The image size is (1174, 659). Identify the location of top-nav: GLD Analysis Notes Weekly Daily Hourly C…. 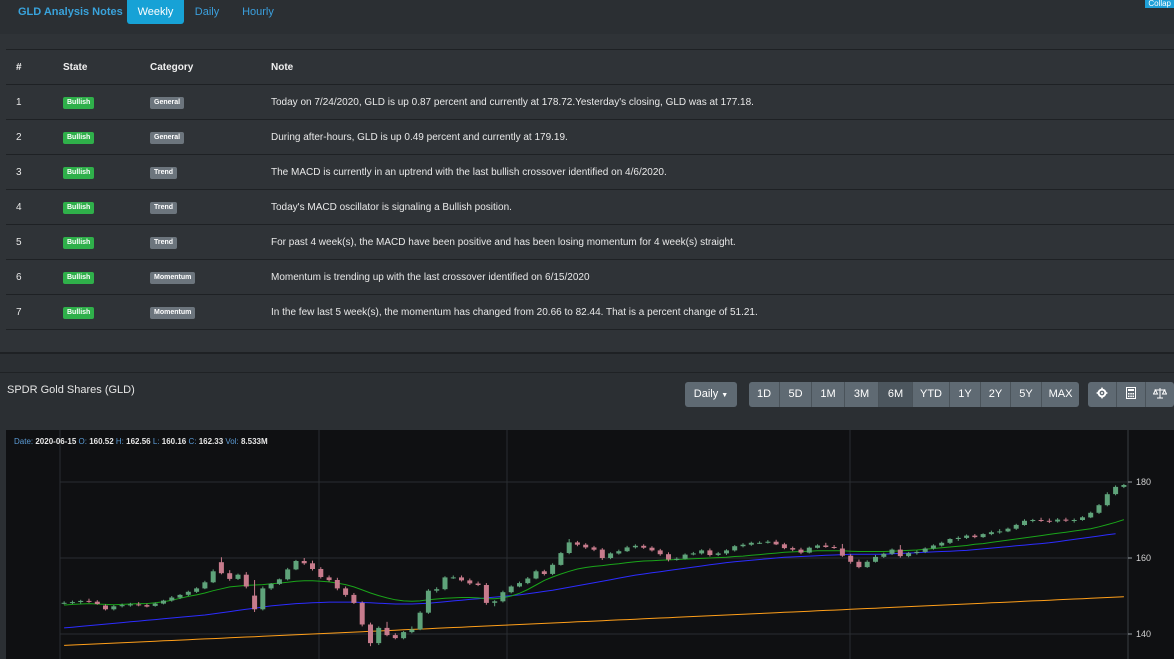
(587, 17).